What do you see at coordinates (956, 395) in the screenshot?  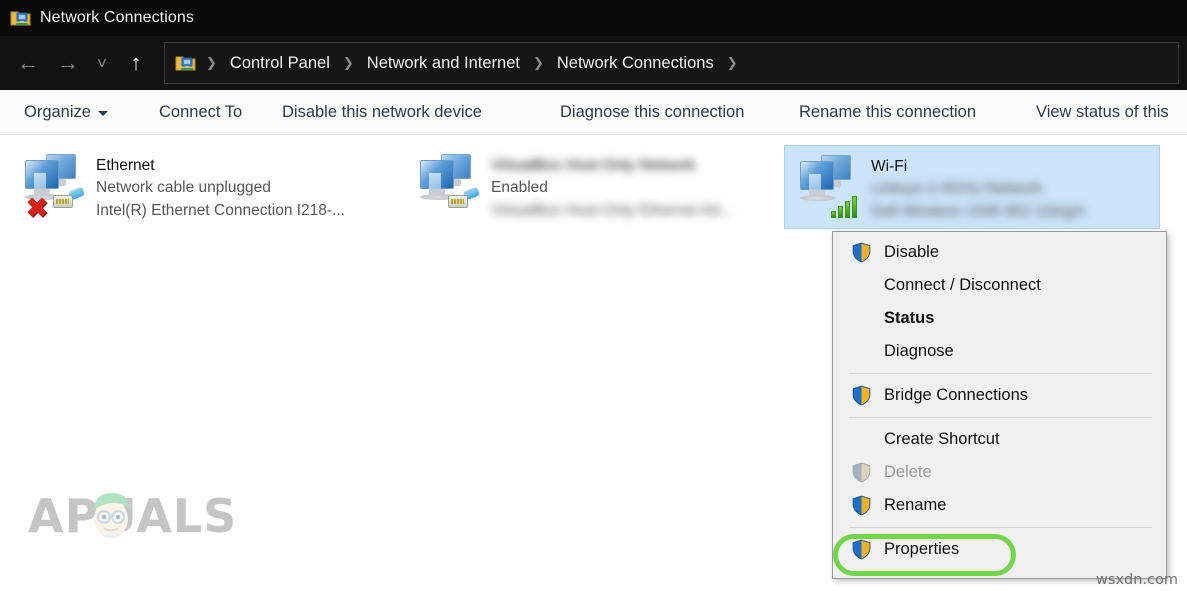 I see `menu-item-label: Bridge Connections` at bounding box center [956, 395].